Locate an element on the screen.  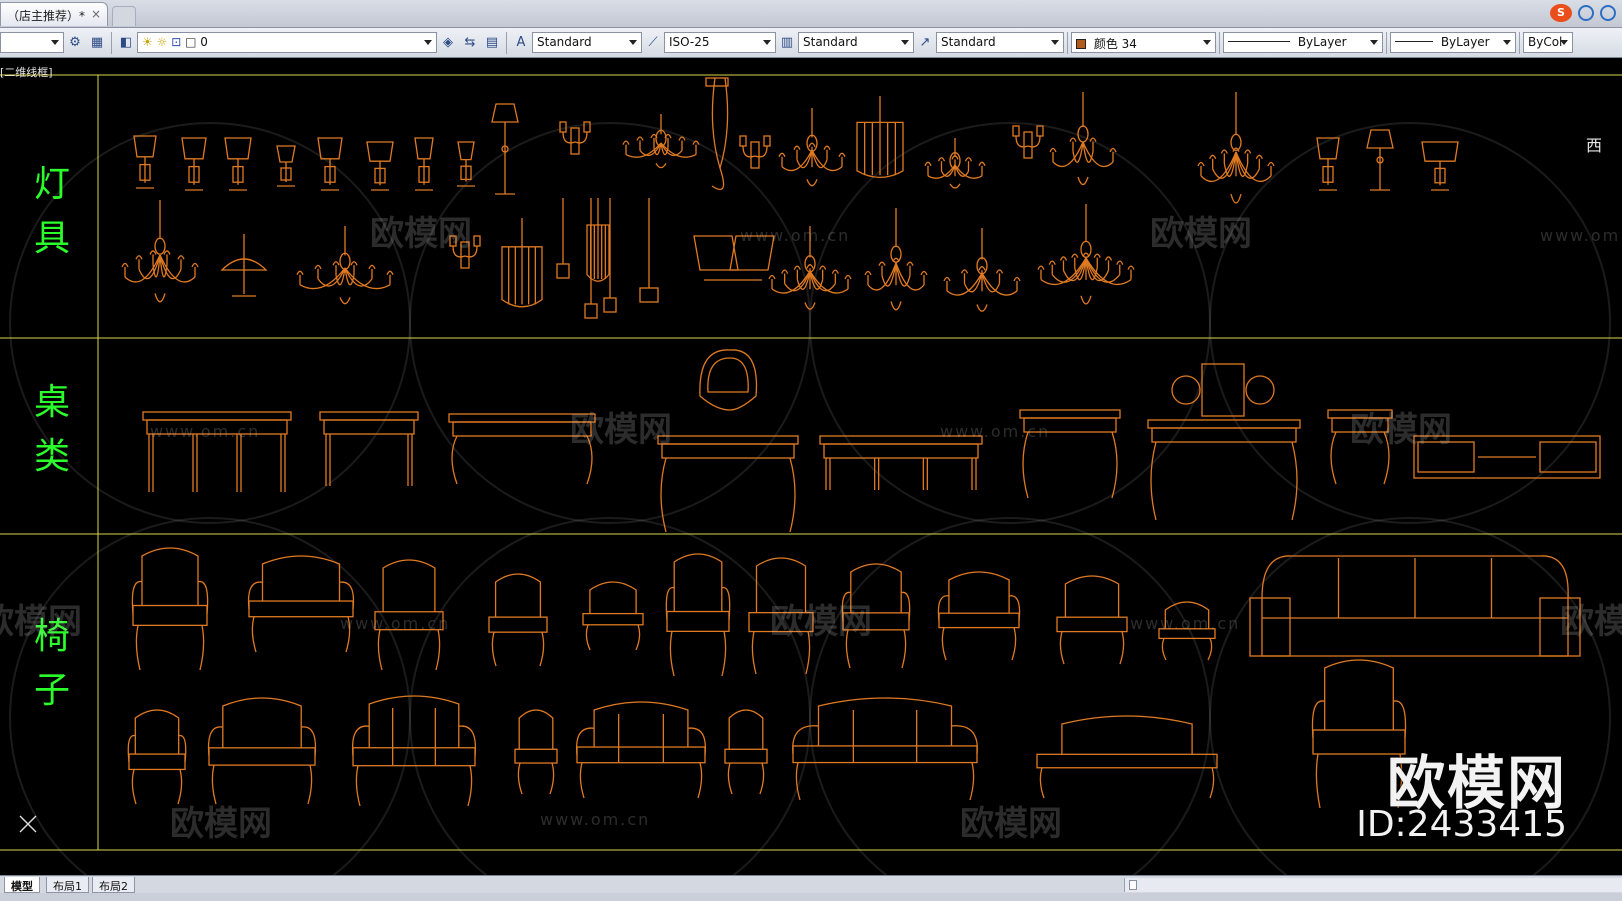
document-tab-title: （店主推荐）* is located at coordinates (46, 16).